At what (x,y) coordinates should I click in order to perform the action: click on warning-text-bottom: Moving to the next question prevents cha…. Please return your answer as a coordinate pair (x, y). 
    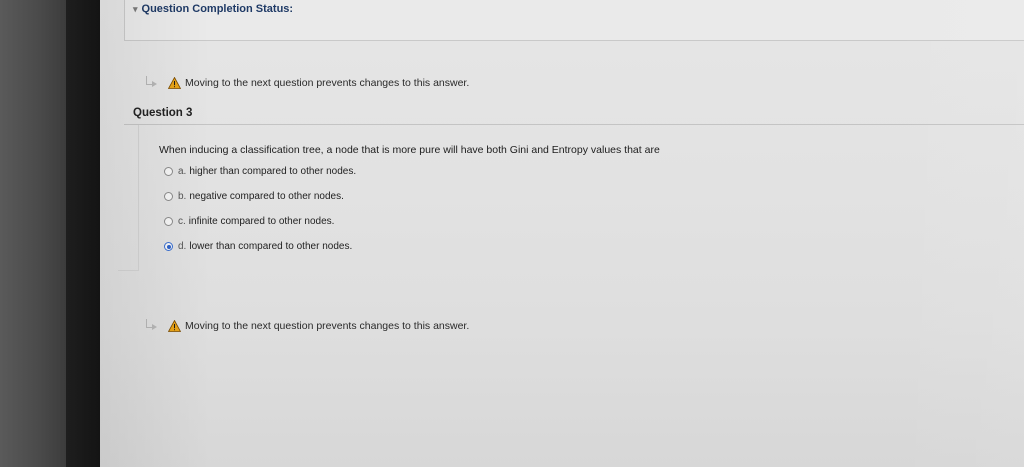
    Looking at the image, I should click on (327, 326).